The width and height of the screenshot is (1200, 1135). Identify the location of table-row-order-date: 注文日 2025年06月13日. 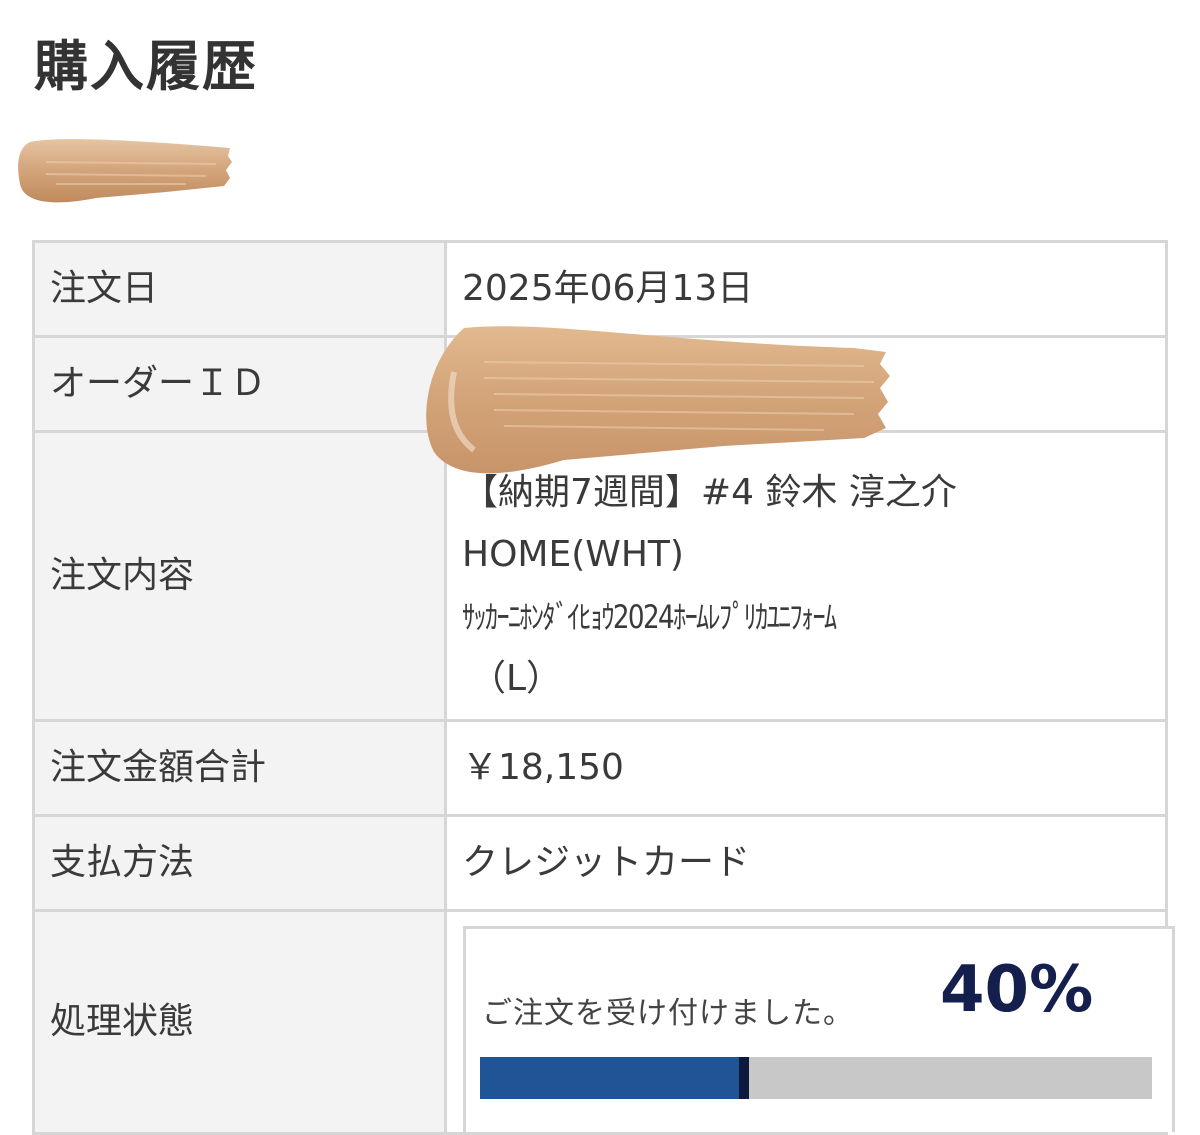
(600, 289).